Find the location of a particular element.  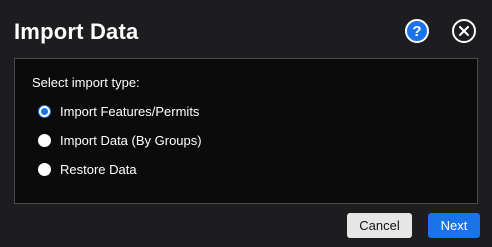

help-icon: ? is located at coordinates (417, 31).